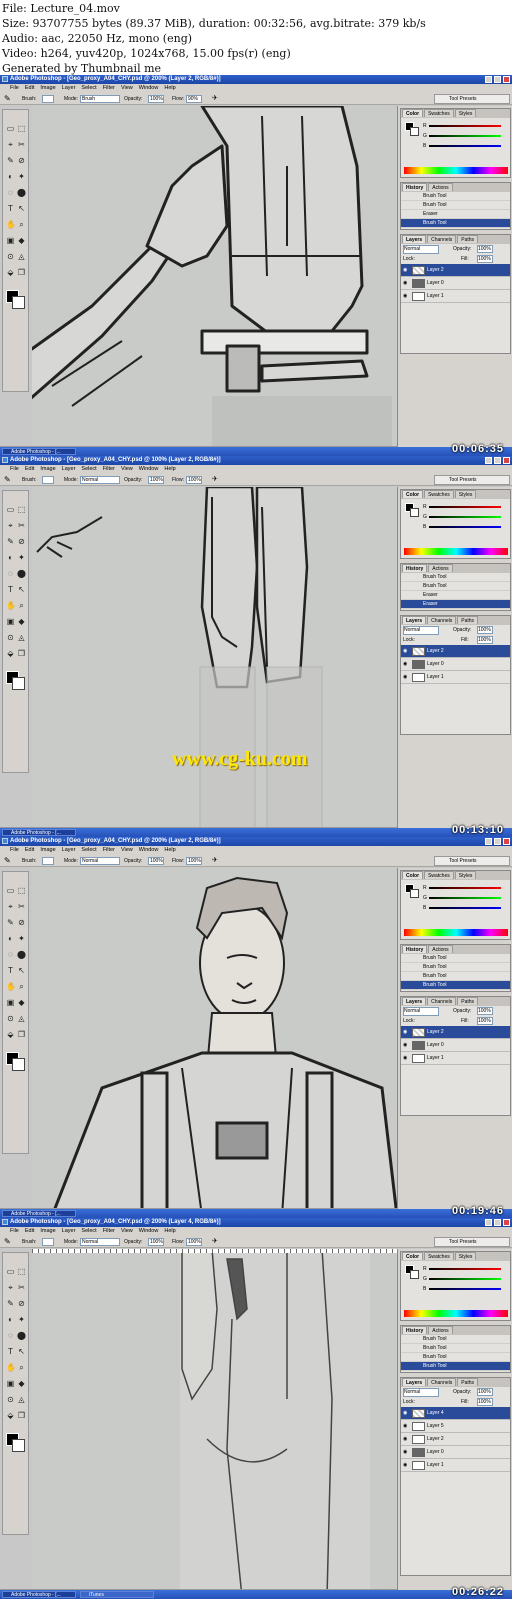 Image resolution: width=512 pixels, height=1602 pixels. I want to click on brush-size-picker, so click(48, 1242).